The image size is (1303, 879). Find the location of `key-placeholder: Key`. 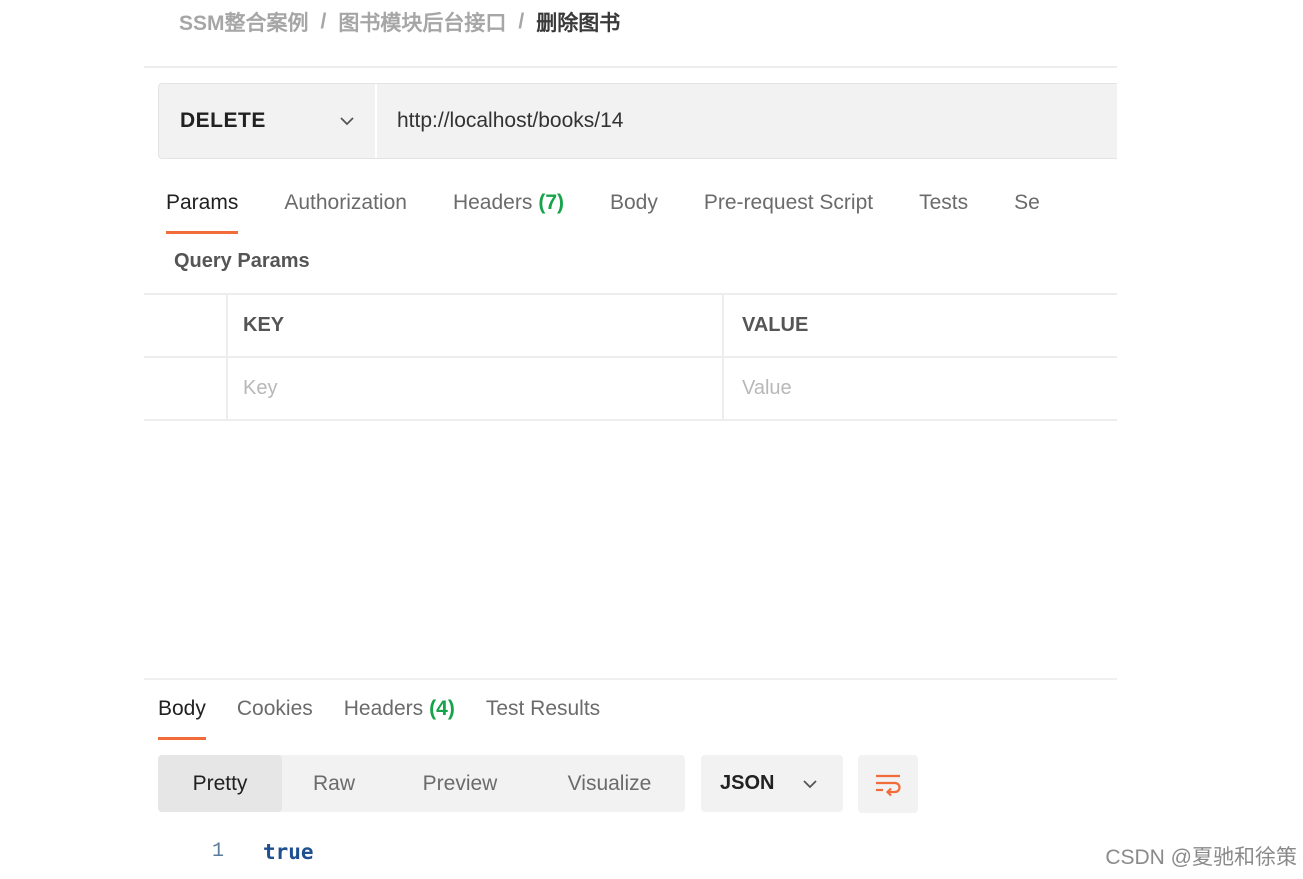

key-placeholder: Key is located at coordinates (260, 388).